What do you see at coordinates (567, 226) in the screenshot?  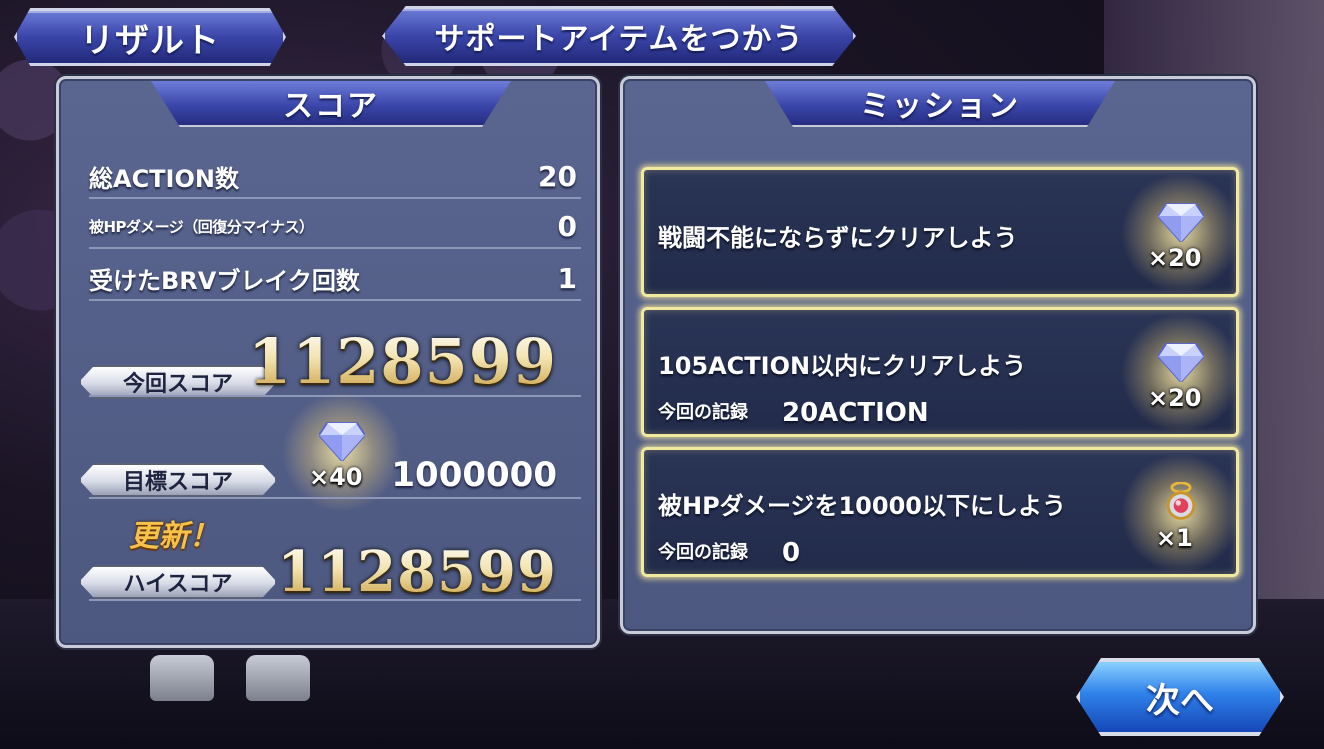 I see `stat-value: 0` at bounding box center [567, 226].